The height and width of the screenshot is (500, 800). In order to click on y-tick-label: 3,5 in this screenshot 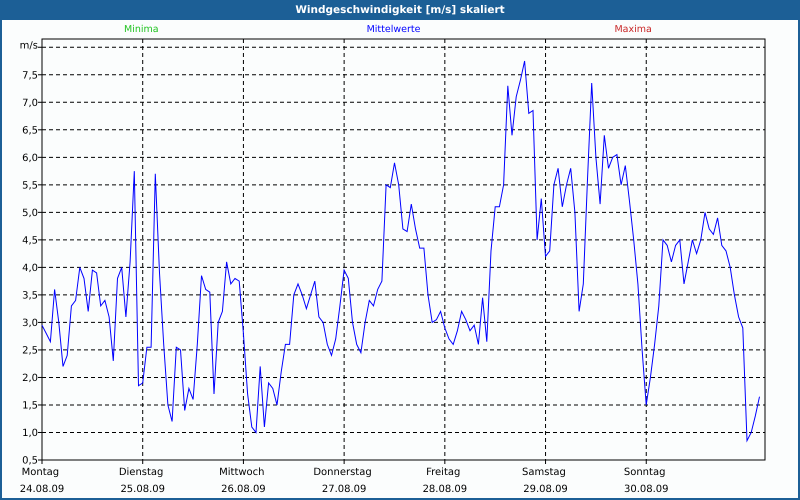, I will do `click(30, 296)`.